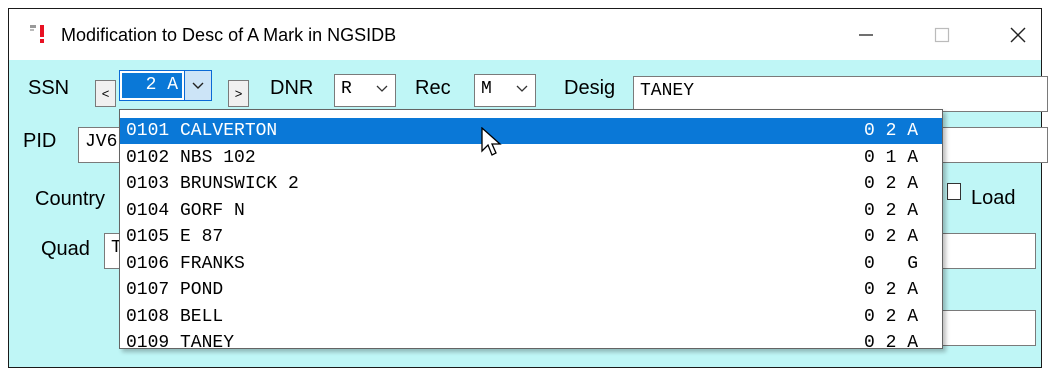 The image size is (1050, 373). What do you see at coordinates (531, 290) in the screenshot?
I see `list-item: 0107 POND 0 2 A` at bounding box center [531, 290].